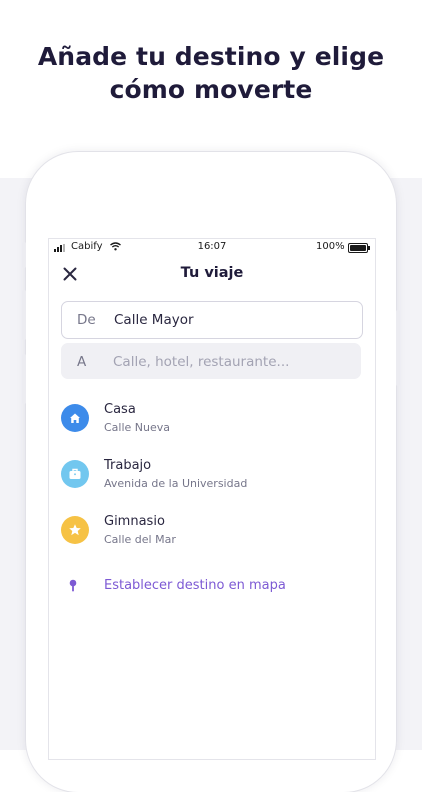 The height and width of the screenshot is (792, 422). Describe the element at coordinates (211, 89) in the screenshot. I see `headline-line-2: cómo moverte` at that location.